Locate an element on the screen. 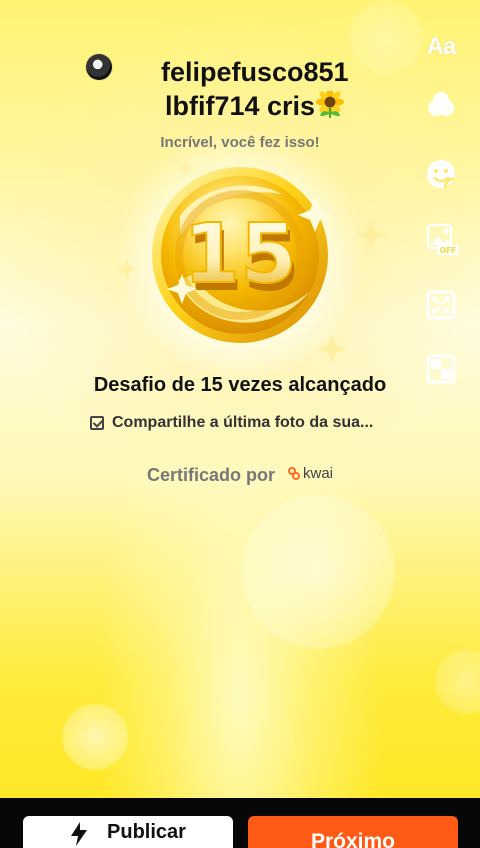 This screenshot has height=848, width=480. photo-off-glyph: OFF is located at coordinates (442, 239).